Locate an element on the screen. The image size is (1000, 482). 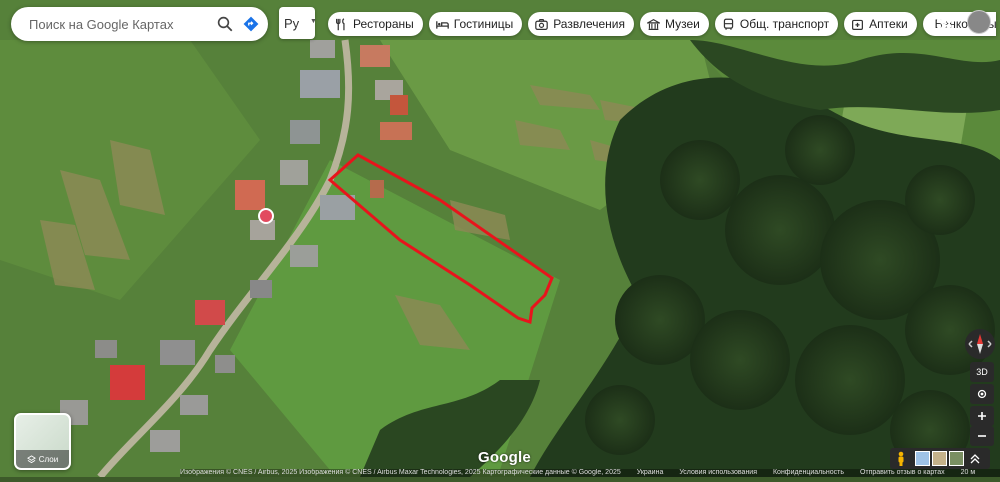
layers-icon is located at coordinates (31, 458).